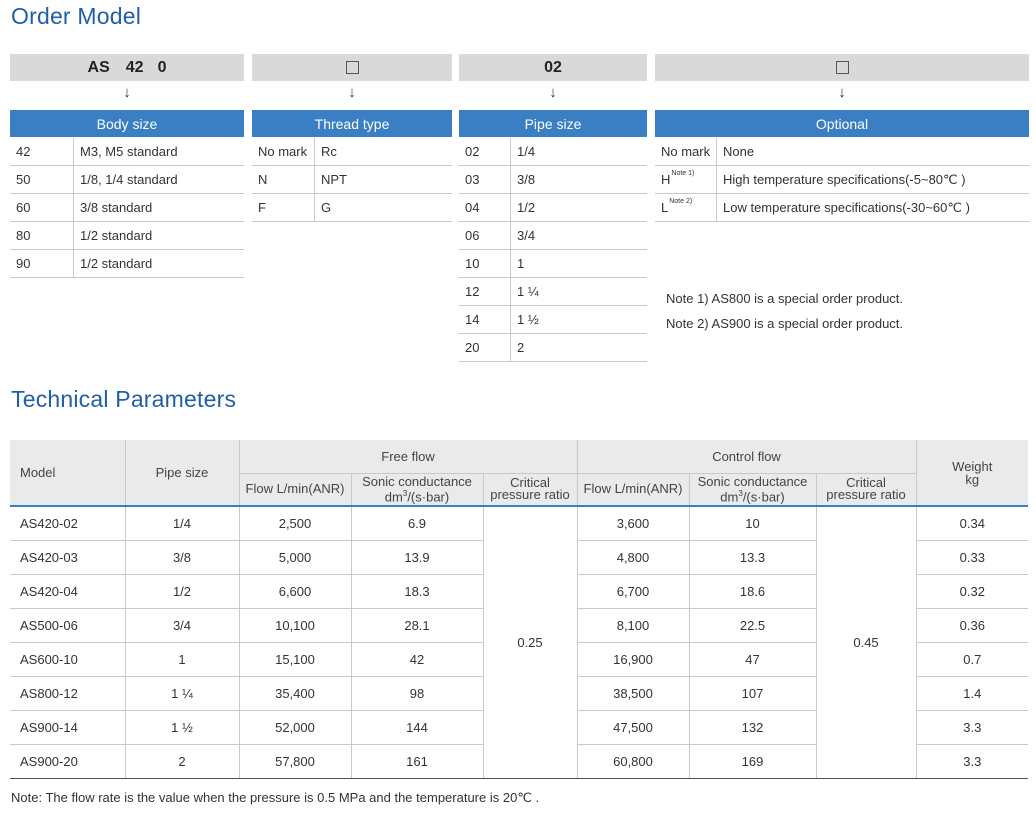  I want to click on table-row: 06 3/4, so click(553, 235).